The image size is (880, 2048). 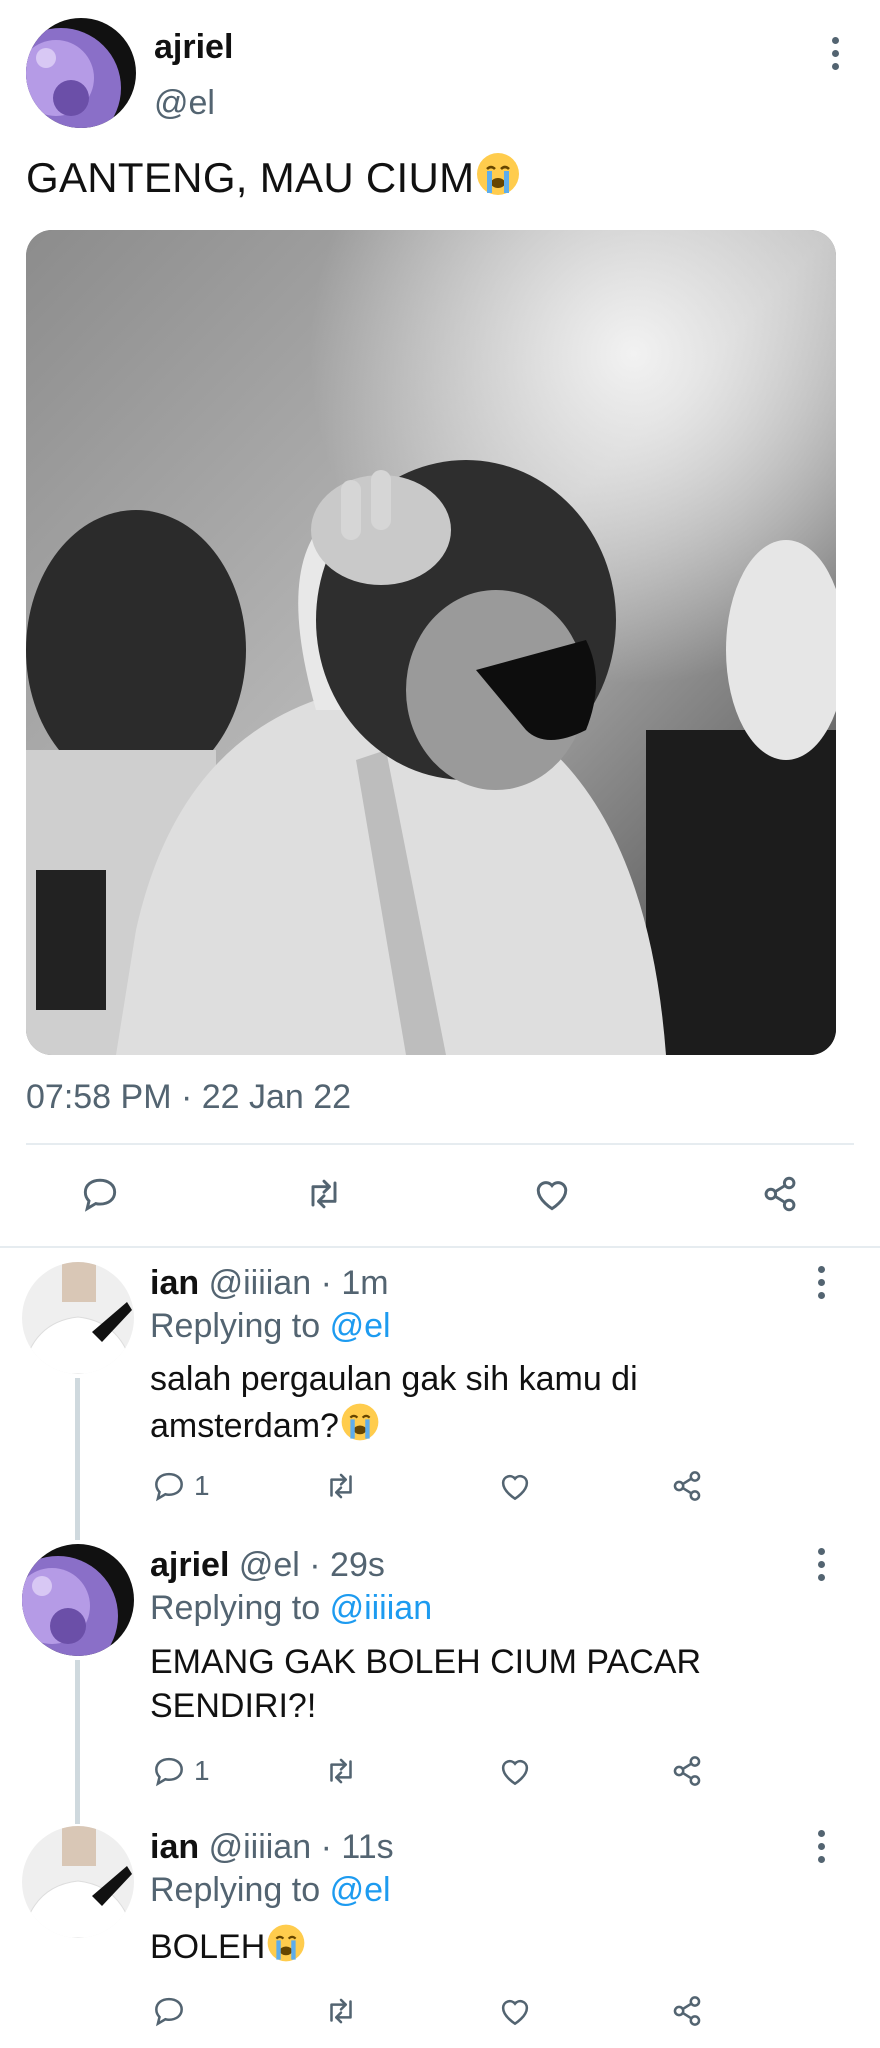 What do you see at coordinates (81, 73) in the screenshot?
I see `main-author-avatar` at bounding box center [81, 73].